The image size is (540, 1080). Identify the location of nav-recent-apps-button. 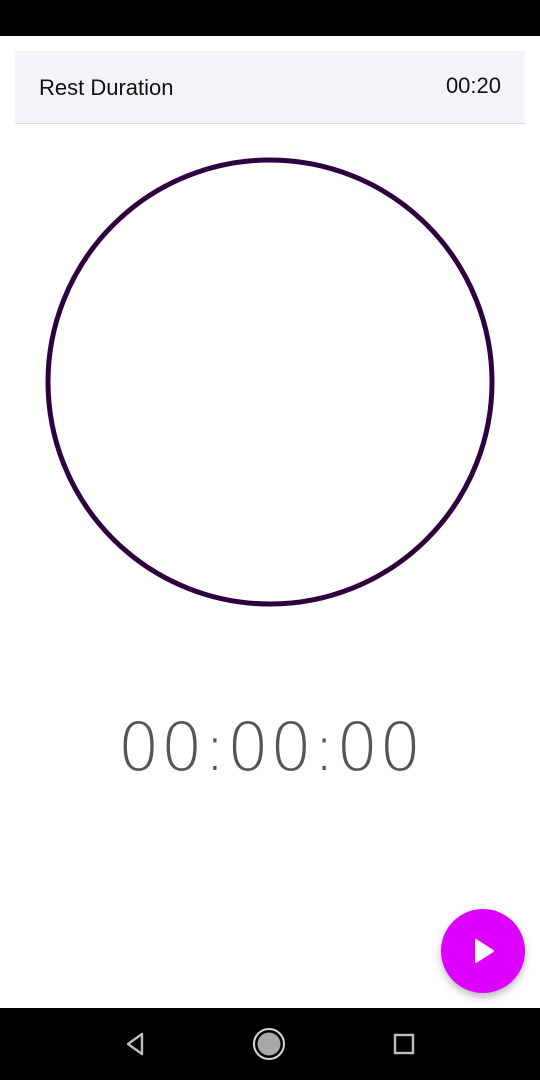
(404, 1044).